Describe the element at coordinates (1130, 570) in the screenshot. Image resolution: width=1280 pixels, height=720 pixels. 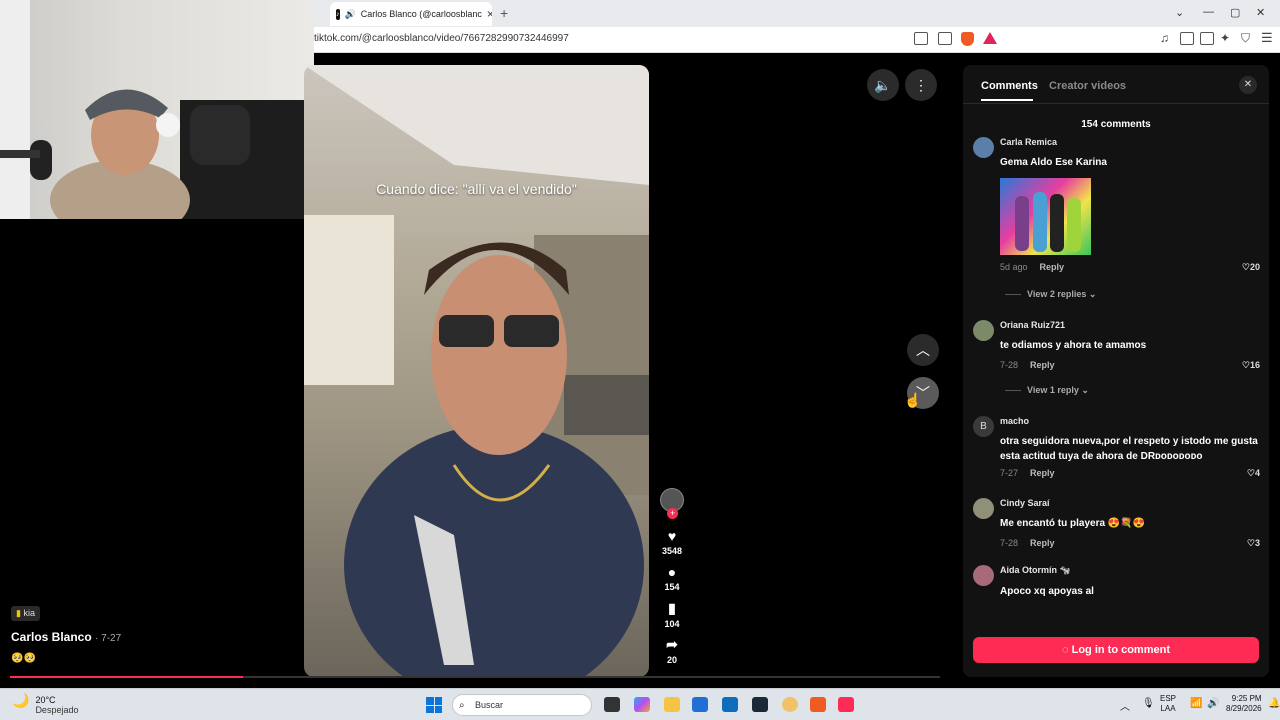
I see `comment-author: Aida Otormín 🐄` at that location.